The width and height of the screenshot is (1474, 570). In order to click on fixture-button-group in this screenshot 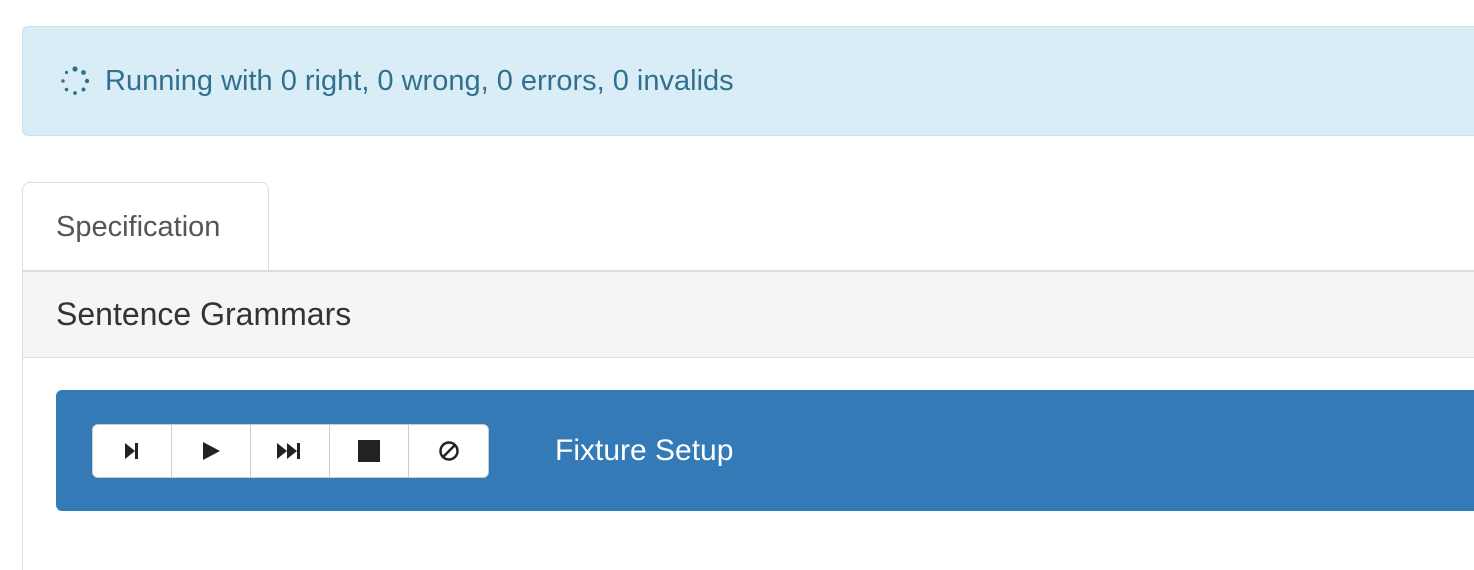, I will do `click(290, 450)`.